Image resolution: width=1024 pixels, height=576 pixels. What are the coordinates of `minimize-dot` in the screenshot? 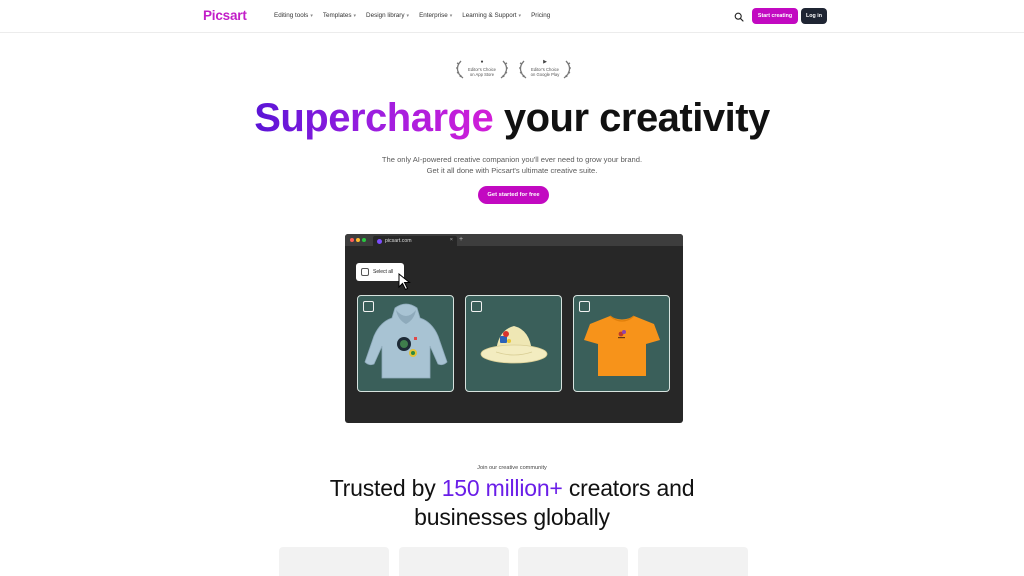 It's located at (358, 240).